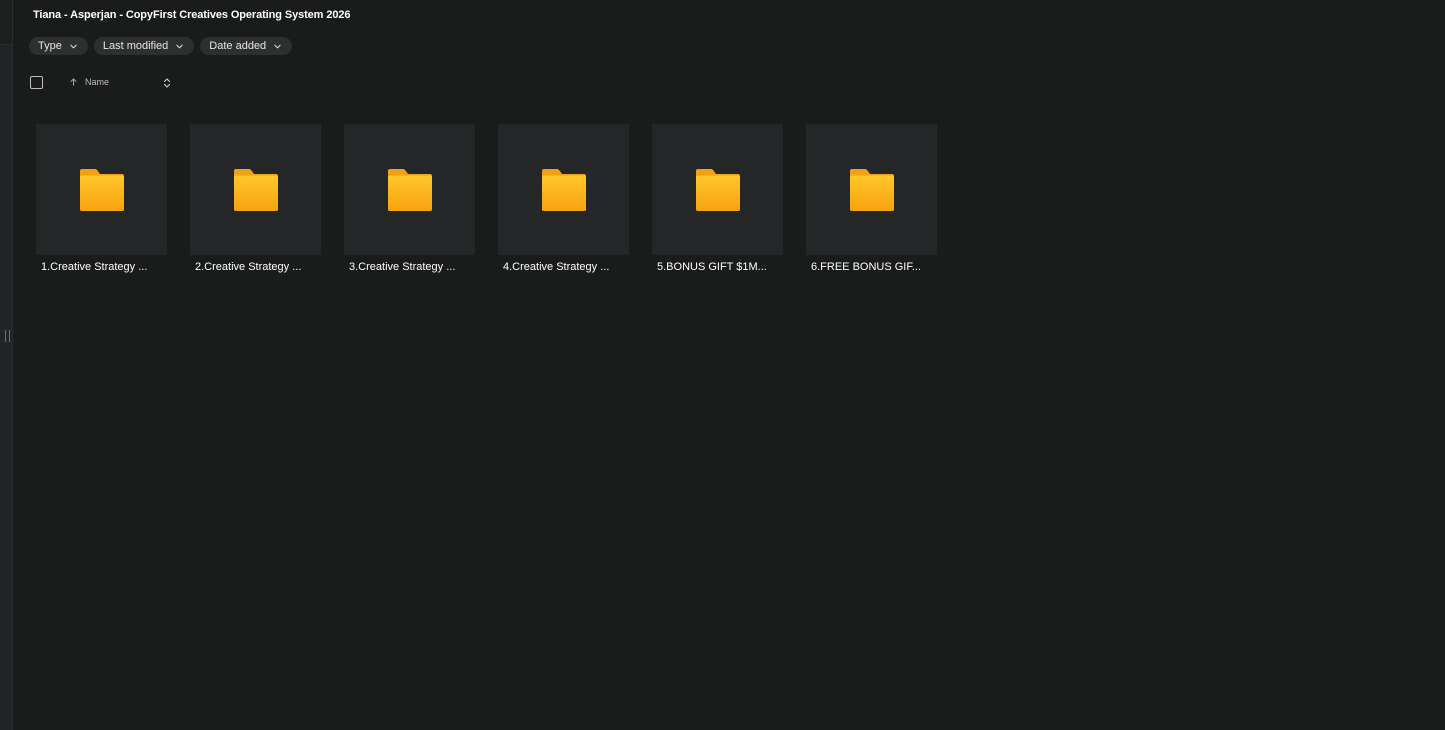  I want to click on side-panel-header, so click(6, 22).